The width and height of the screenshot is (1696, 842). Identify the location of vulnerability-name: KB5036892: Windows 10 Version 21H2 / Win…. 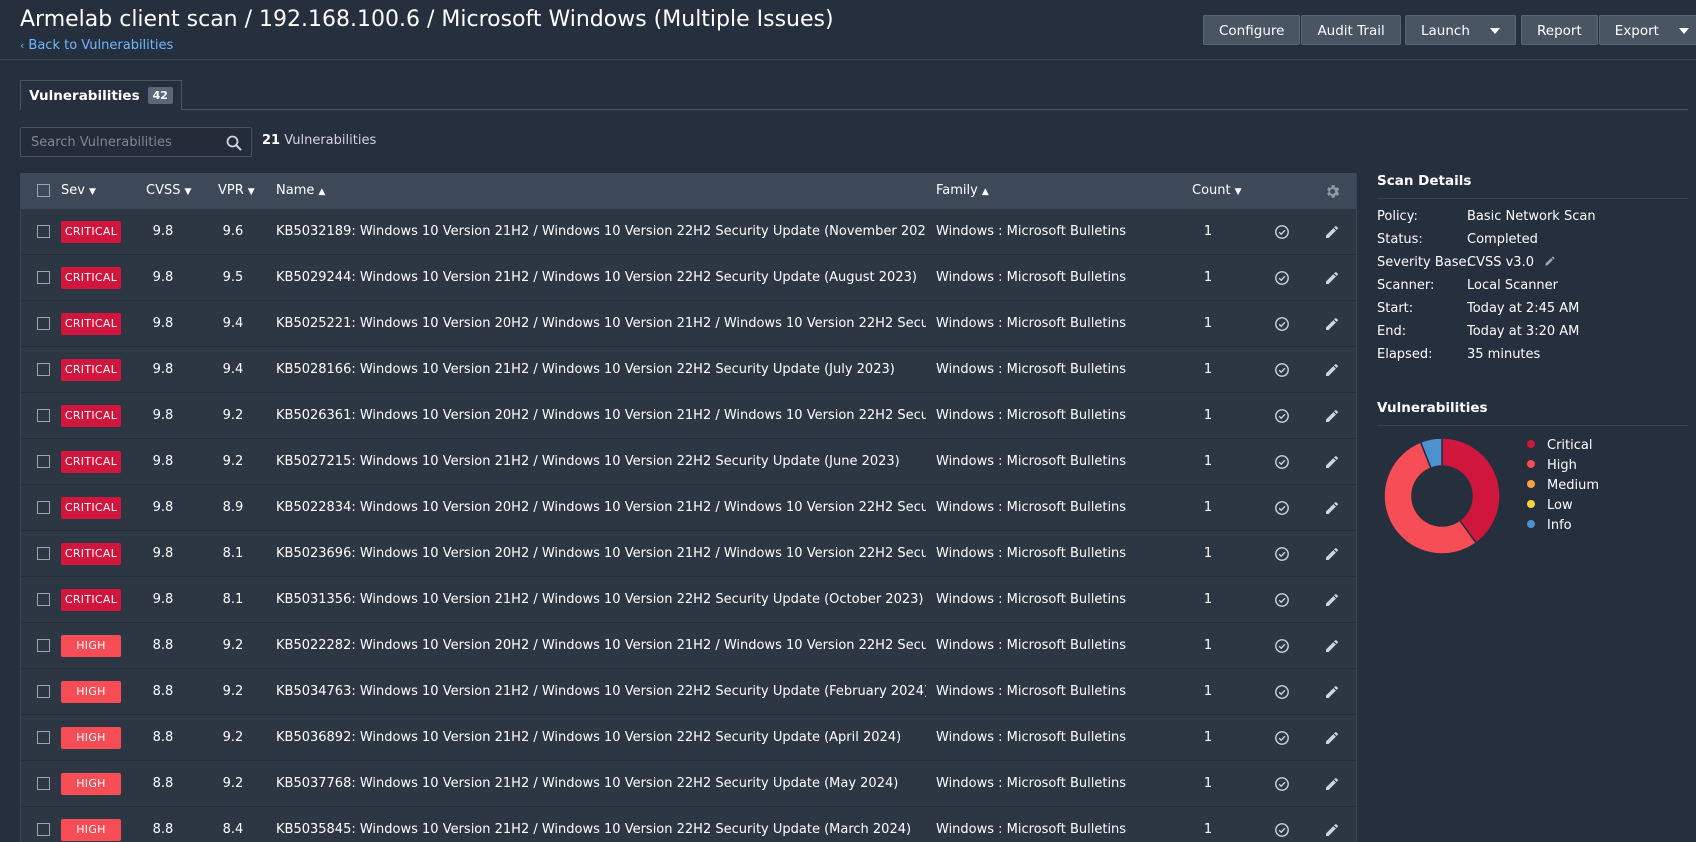
(601, 738).